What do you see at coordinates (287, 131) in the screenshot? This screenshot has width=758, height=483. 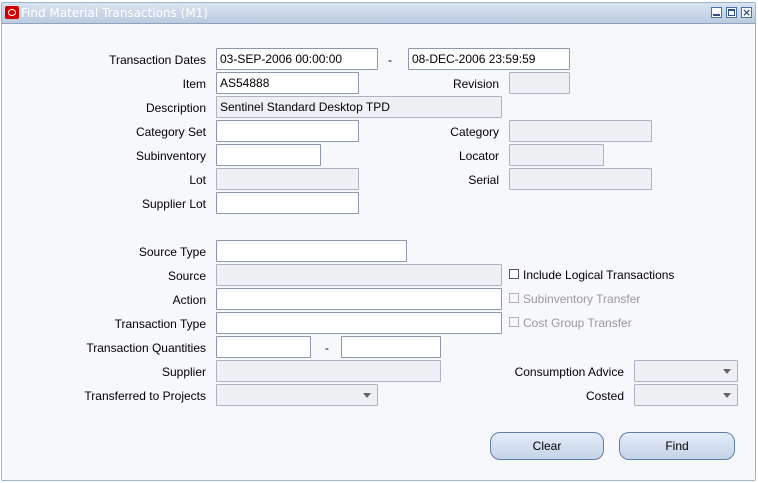 I see `category-set-field` at bounding box center [287, 131].